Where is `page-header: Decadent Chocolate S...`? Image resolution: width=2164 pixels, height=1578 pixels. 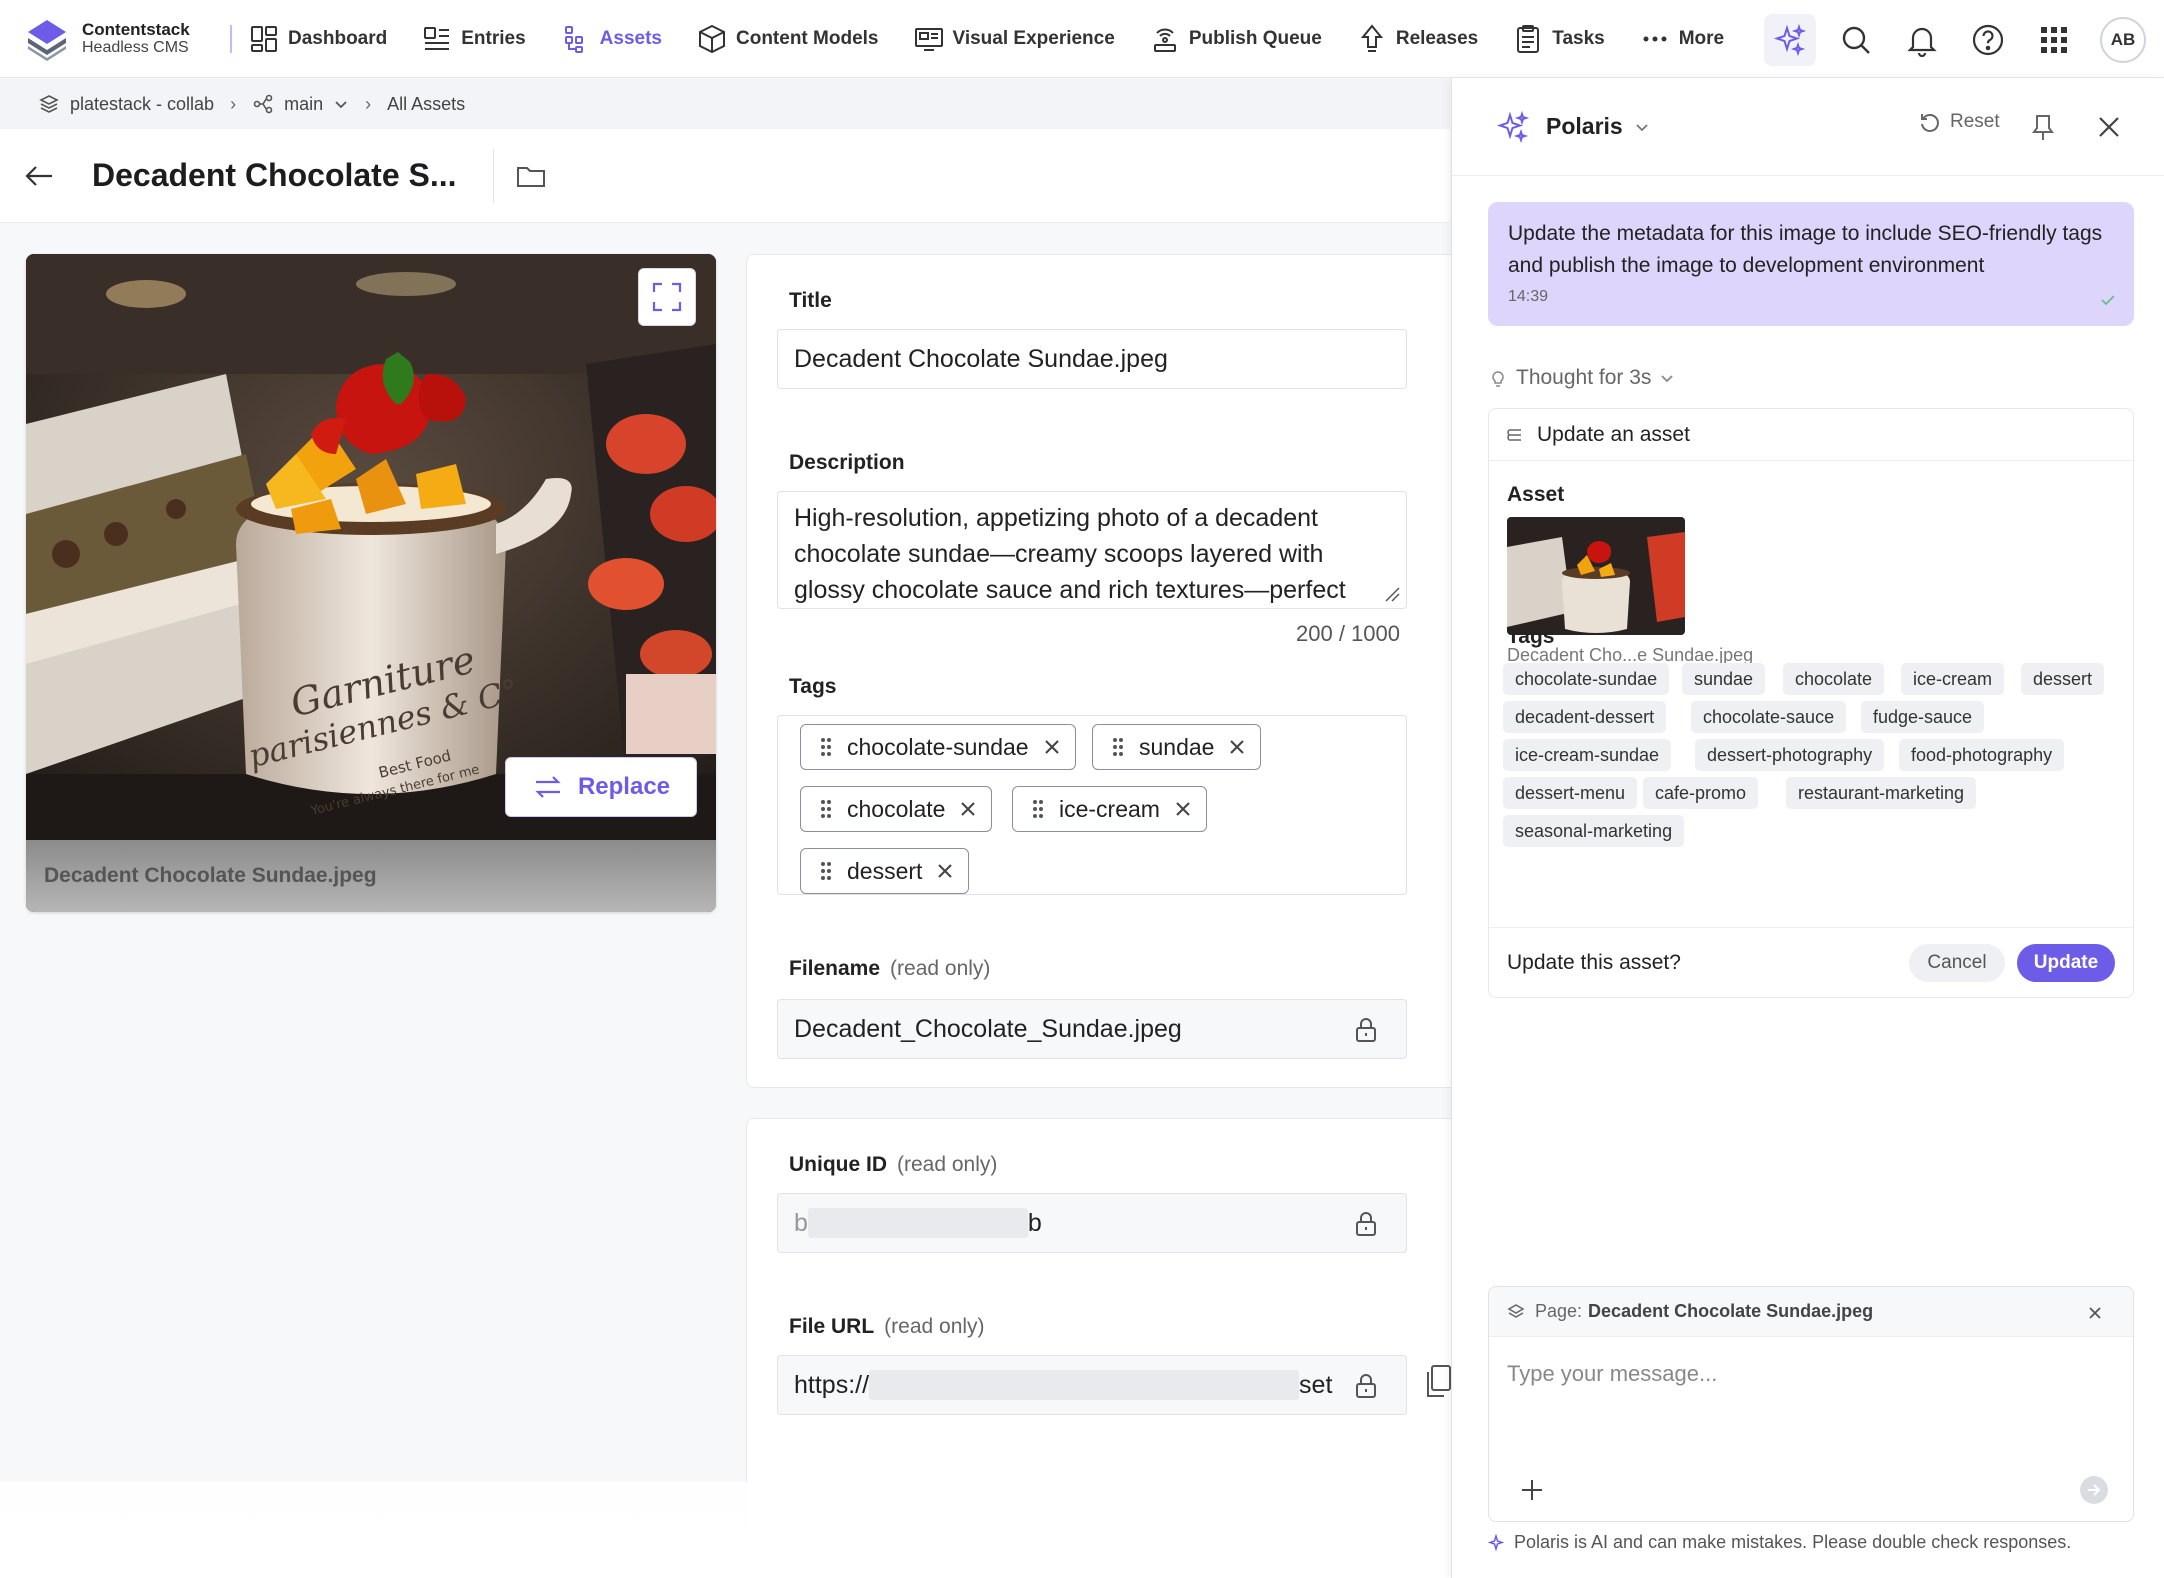 page-header: Decadent Chocolate S... is located at coordinates (725, 176).